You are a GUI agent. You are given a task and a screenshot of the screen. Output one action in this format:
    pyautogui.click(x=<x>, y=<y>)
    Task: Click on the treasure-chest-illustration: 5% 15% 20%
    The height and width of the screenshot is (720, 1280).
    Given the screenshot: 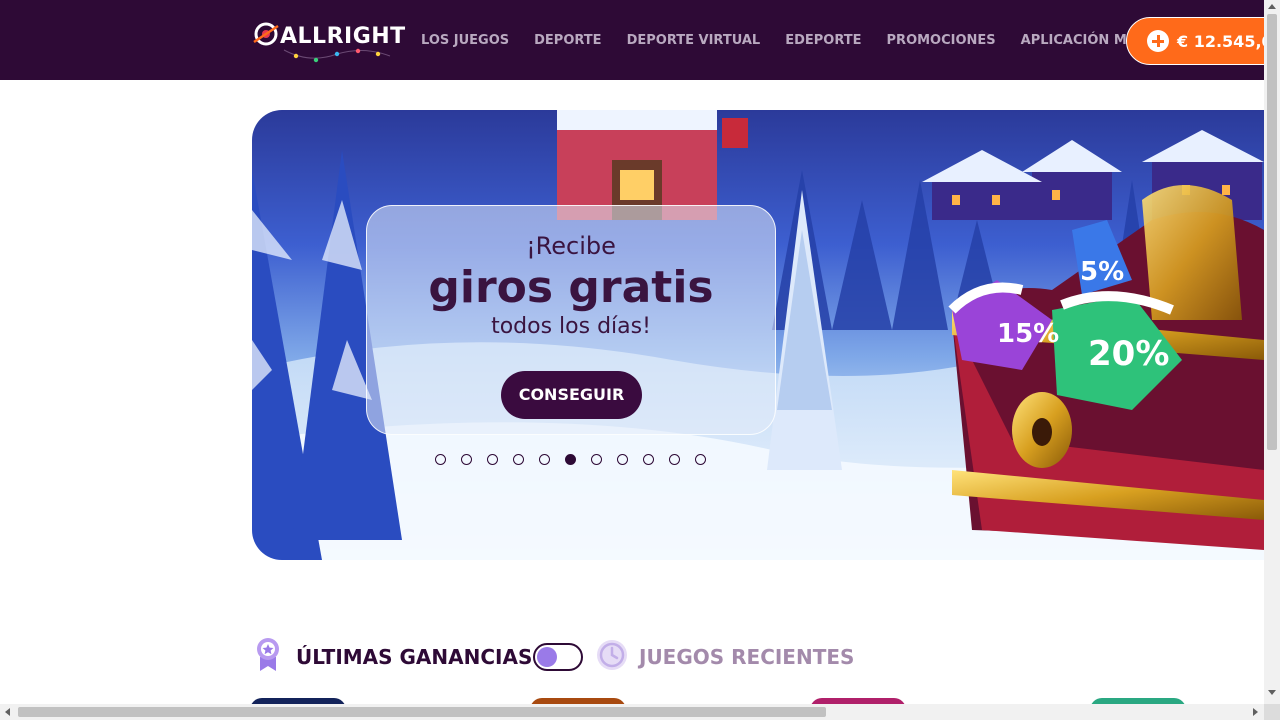 What is the action you would take?
    pyautogui.click(x=1106, y=367)
    